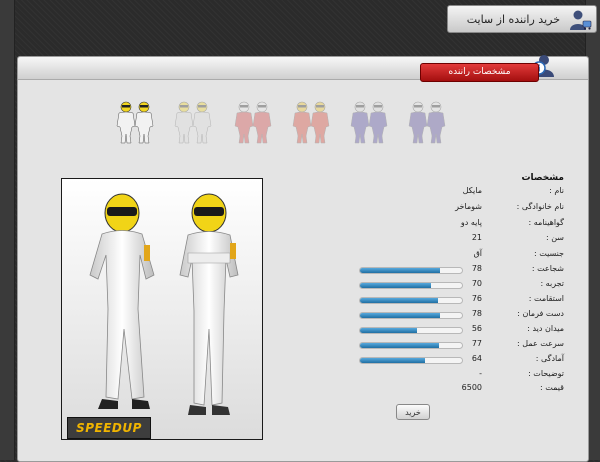  I want to click on spec-value: 70, so click(476, 283).